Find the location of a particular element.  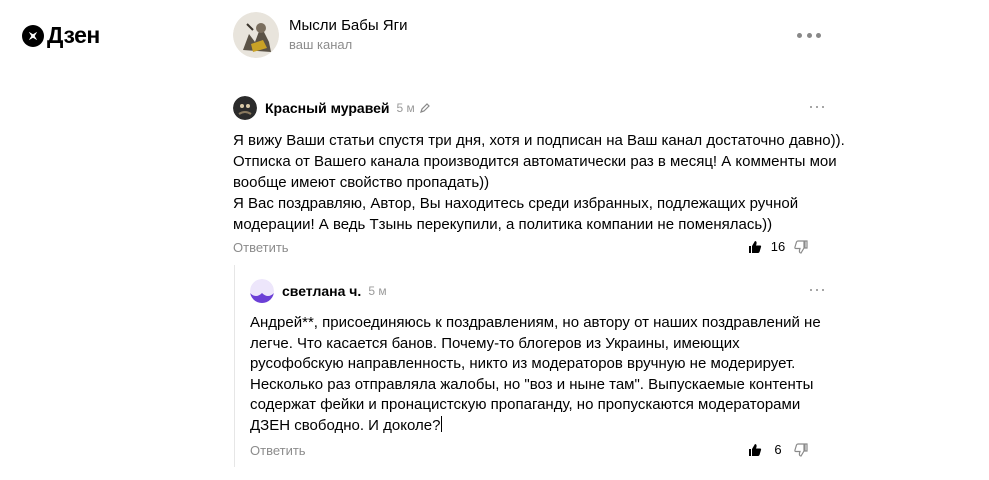

logo-text: Дзен is located at coordinates (73, 35).